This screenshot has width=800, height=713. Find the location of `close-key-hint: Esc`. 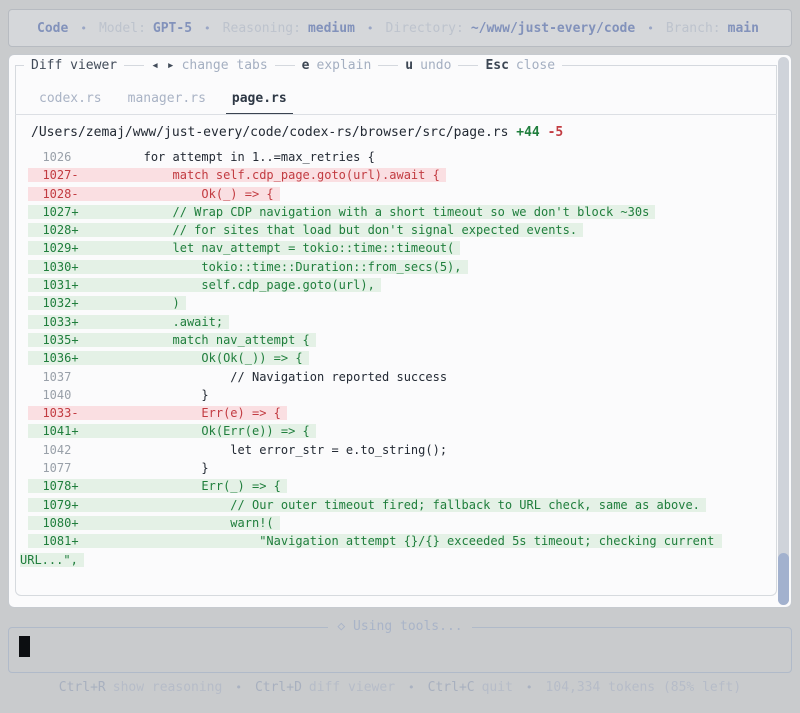

close-key-hint: Esc is located at coordinates (497, 65).